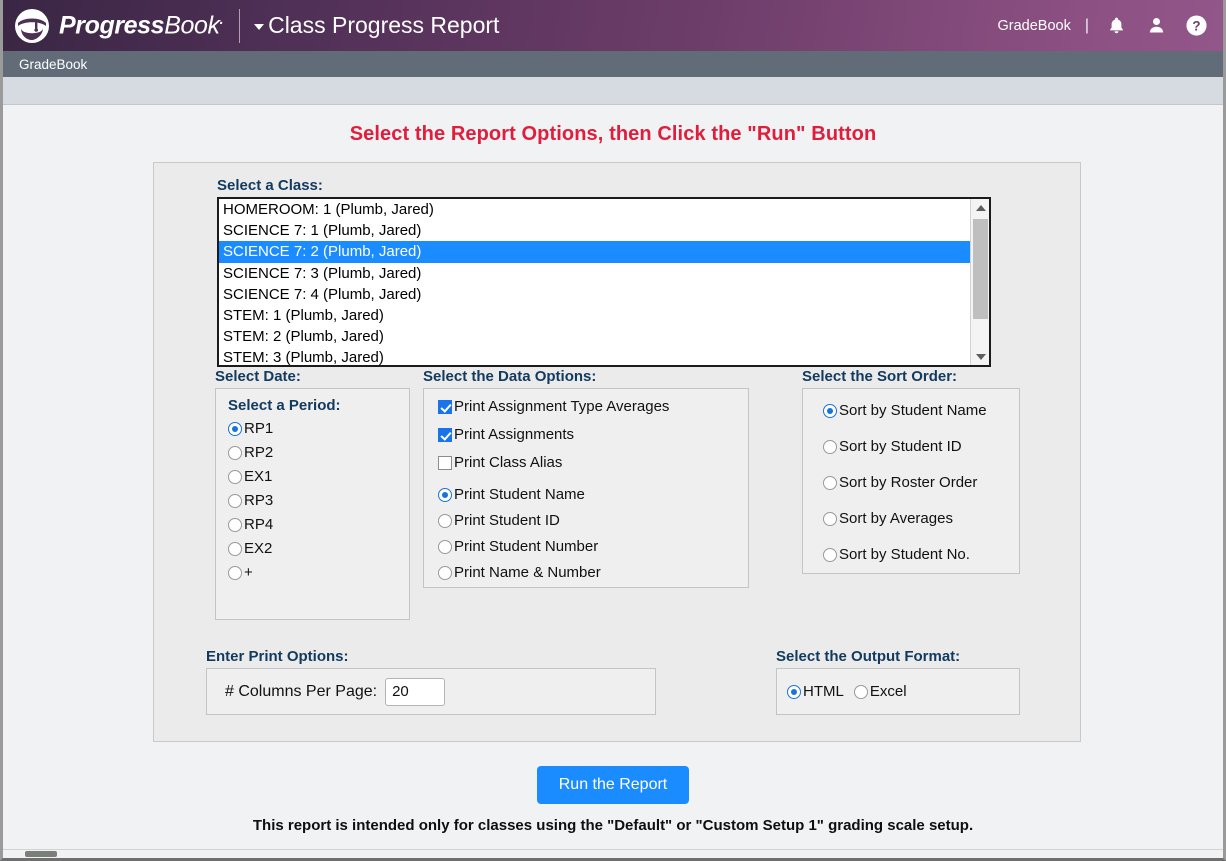 The image size is (1226, 861). I want to click on radio-print-name-and-number: Print Name & Number, so click(588, 572).